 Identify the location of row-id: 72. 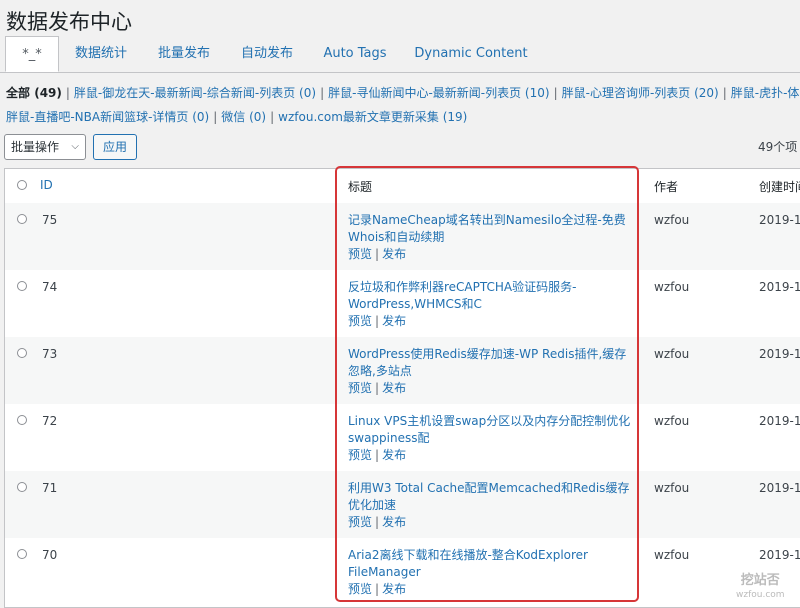
(50, 421).